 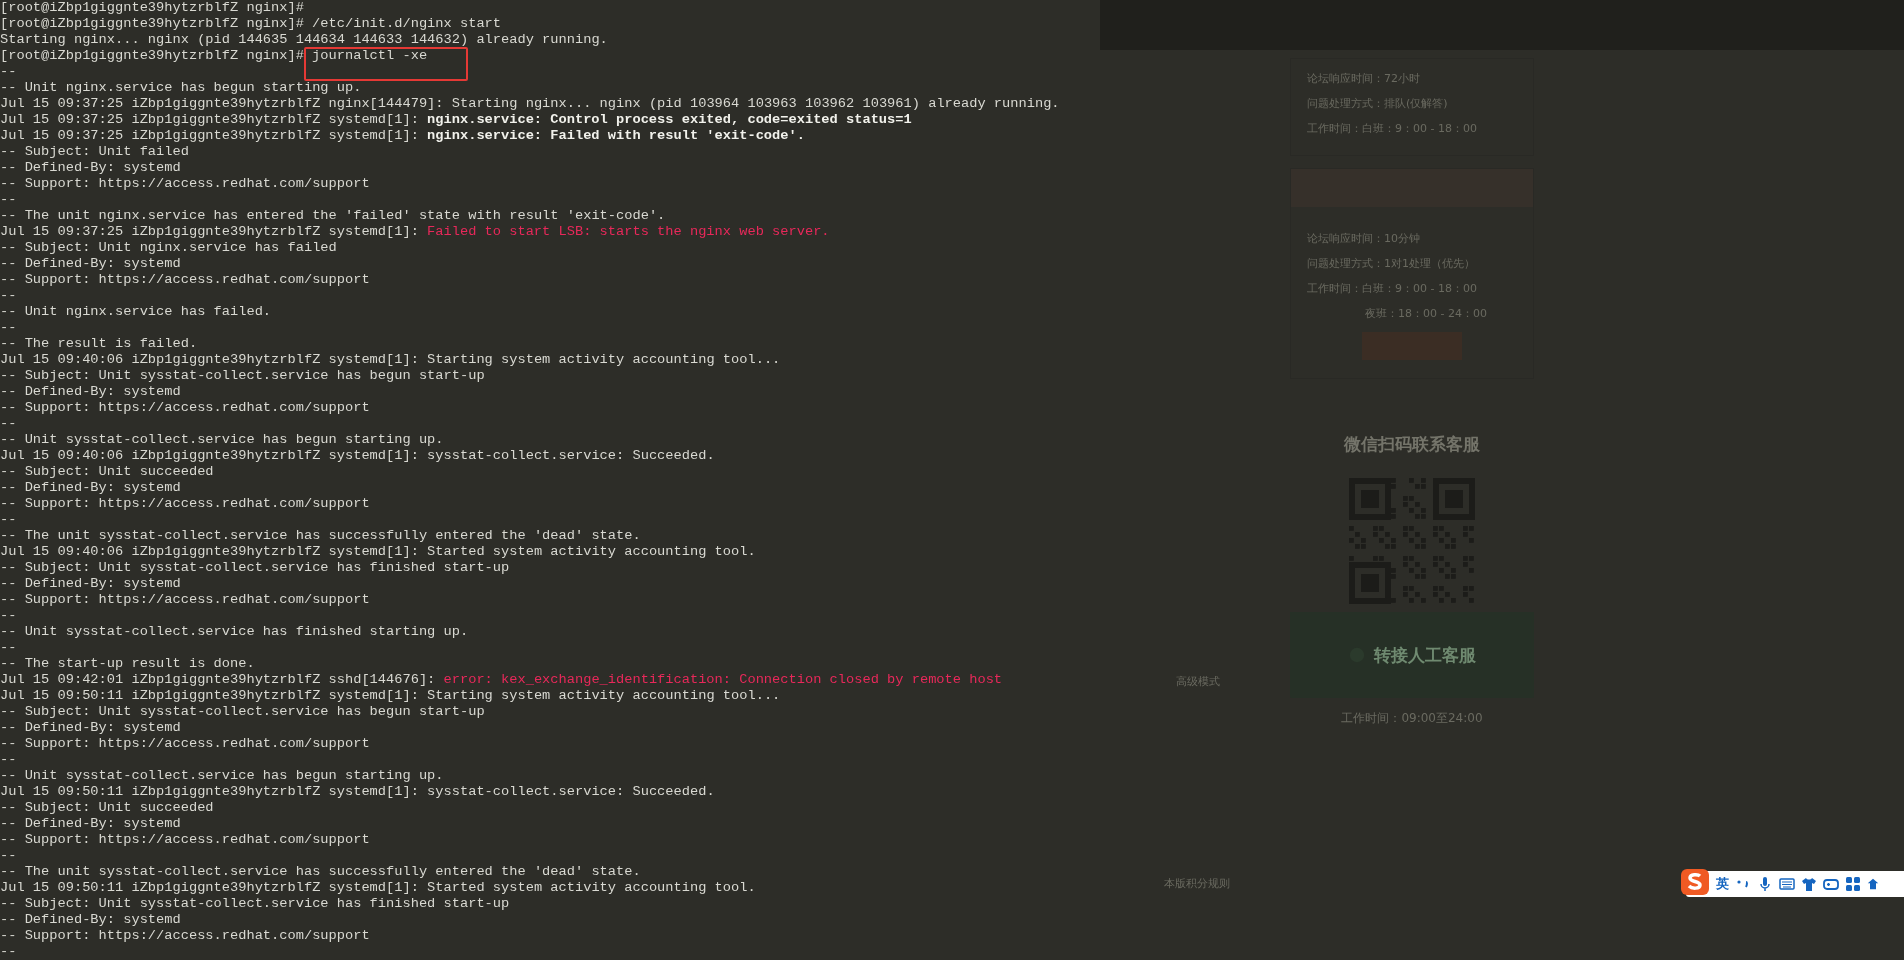 I want to click on terminal-line: -- Subject: Unit nginx.service has failed, so click(x=168, y=248).